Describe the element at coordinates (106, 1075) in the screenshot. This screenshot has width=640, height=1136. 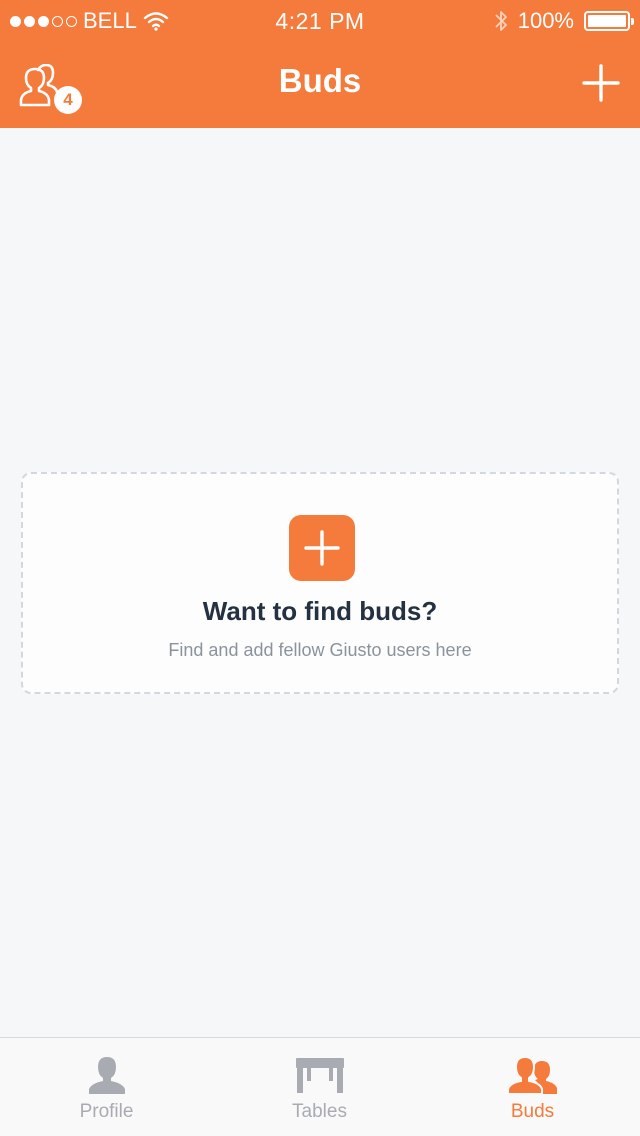
I see `person-icon` at that location.